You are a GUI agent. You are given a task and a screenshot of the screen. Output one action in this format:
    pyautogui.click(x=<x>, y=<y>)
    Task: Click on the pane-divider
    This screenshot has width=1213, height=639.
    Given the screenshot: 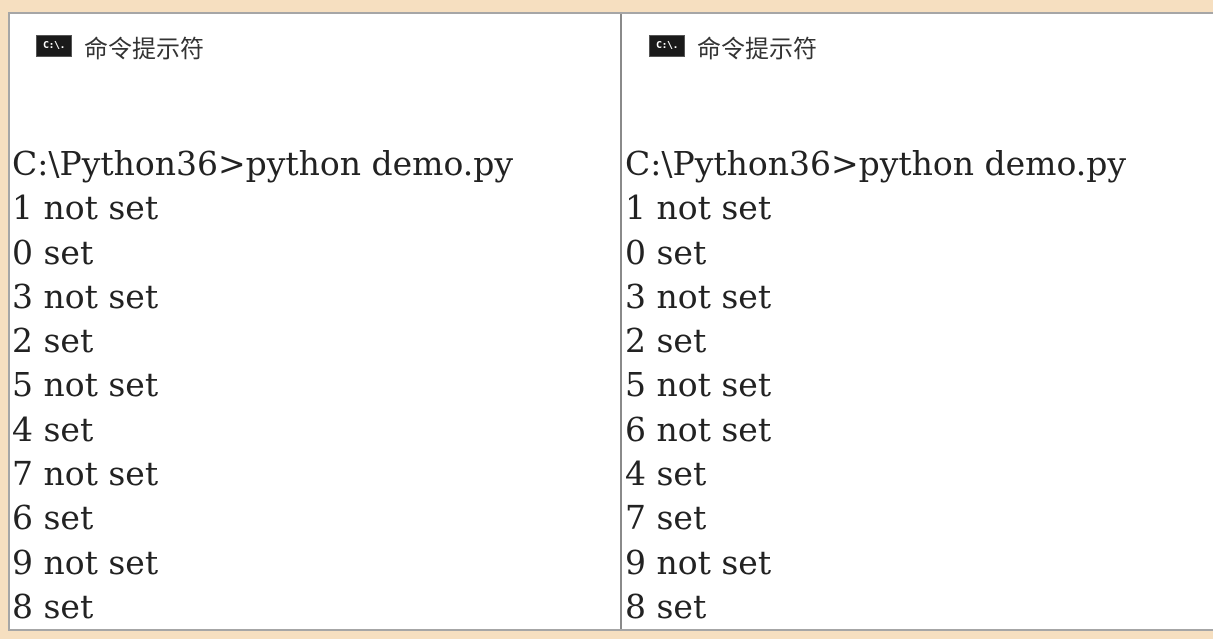 What is the action you would take?
    pyautogui.click(x=621, y=321)
    